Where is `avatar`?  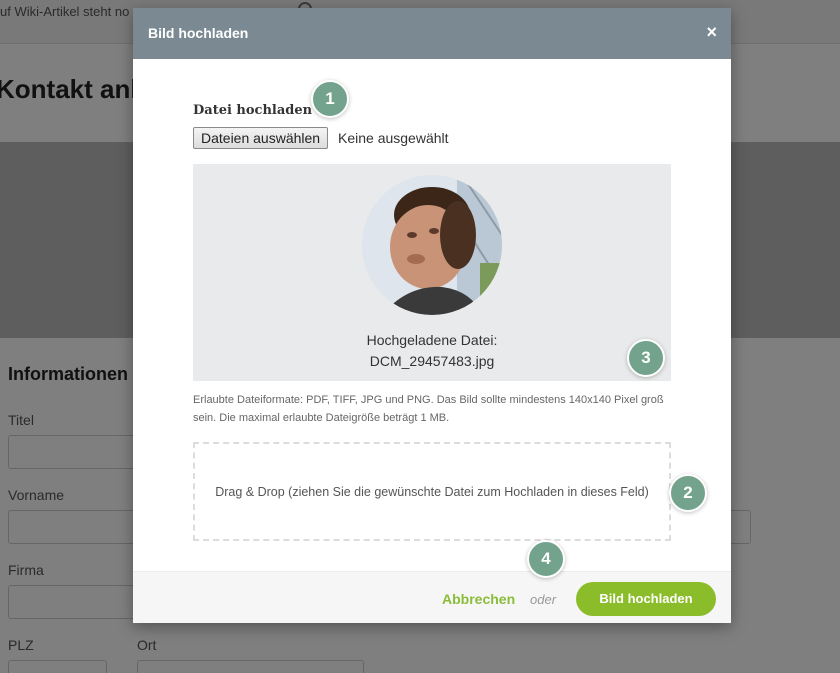
avatar is located at coordinates (432, 245).